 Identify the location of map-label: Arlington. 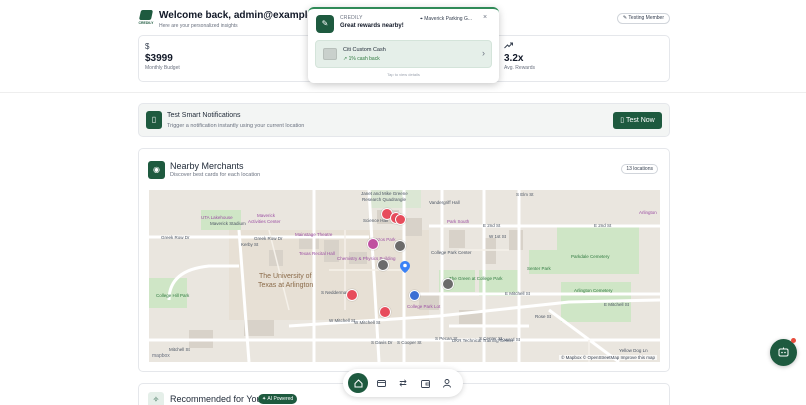
(648, 212).